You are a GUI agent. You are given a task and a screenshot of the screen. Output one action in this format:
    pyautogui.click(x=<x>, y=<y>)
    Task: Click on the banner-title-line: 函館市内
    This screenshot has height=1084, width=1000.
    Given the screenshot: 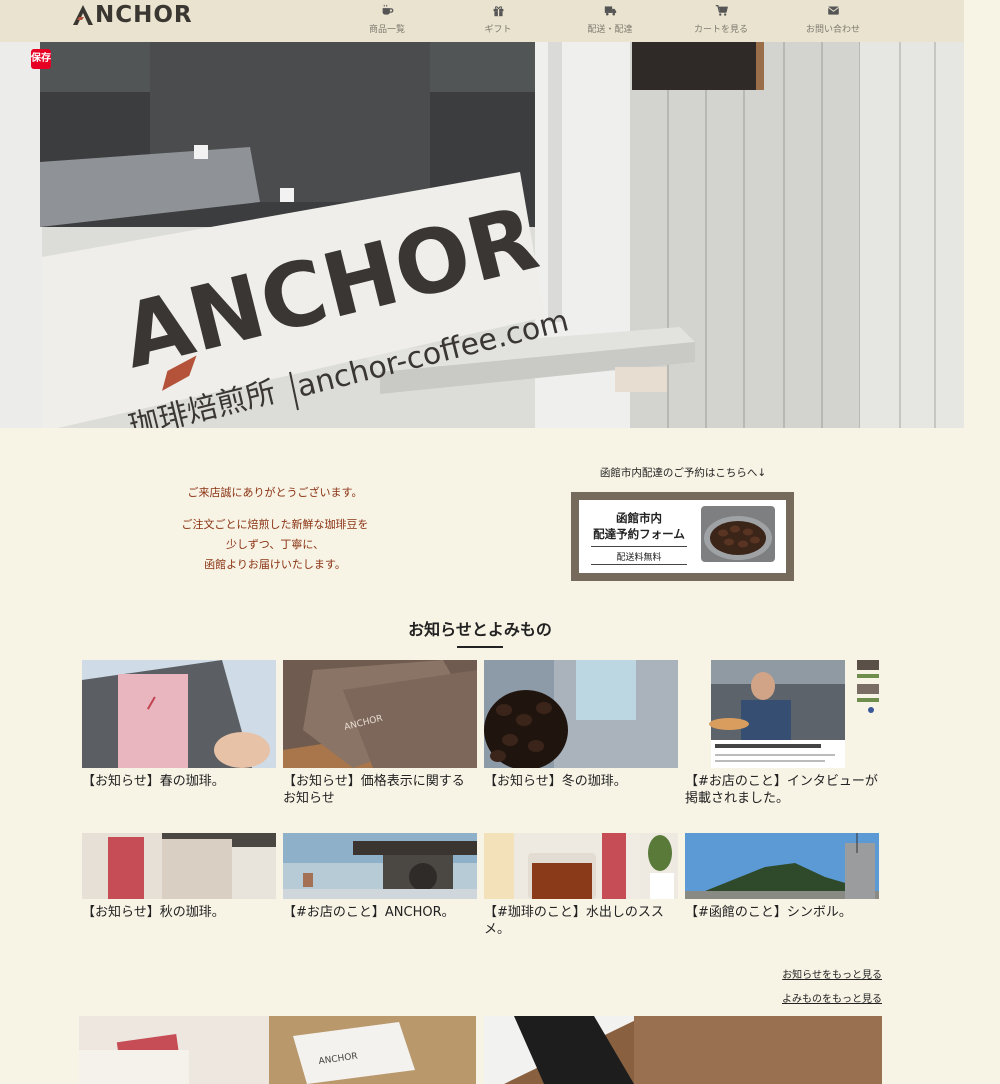 What is the action you would take?
    pyautogui.click(x=639, y=518)
    